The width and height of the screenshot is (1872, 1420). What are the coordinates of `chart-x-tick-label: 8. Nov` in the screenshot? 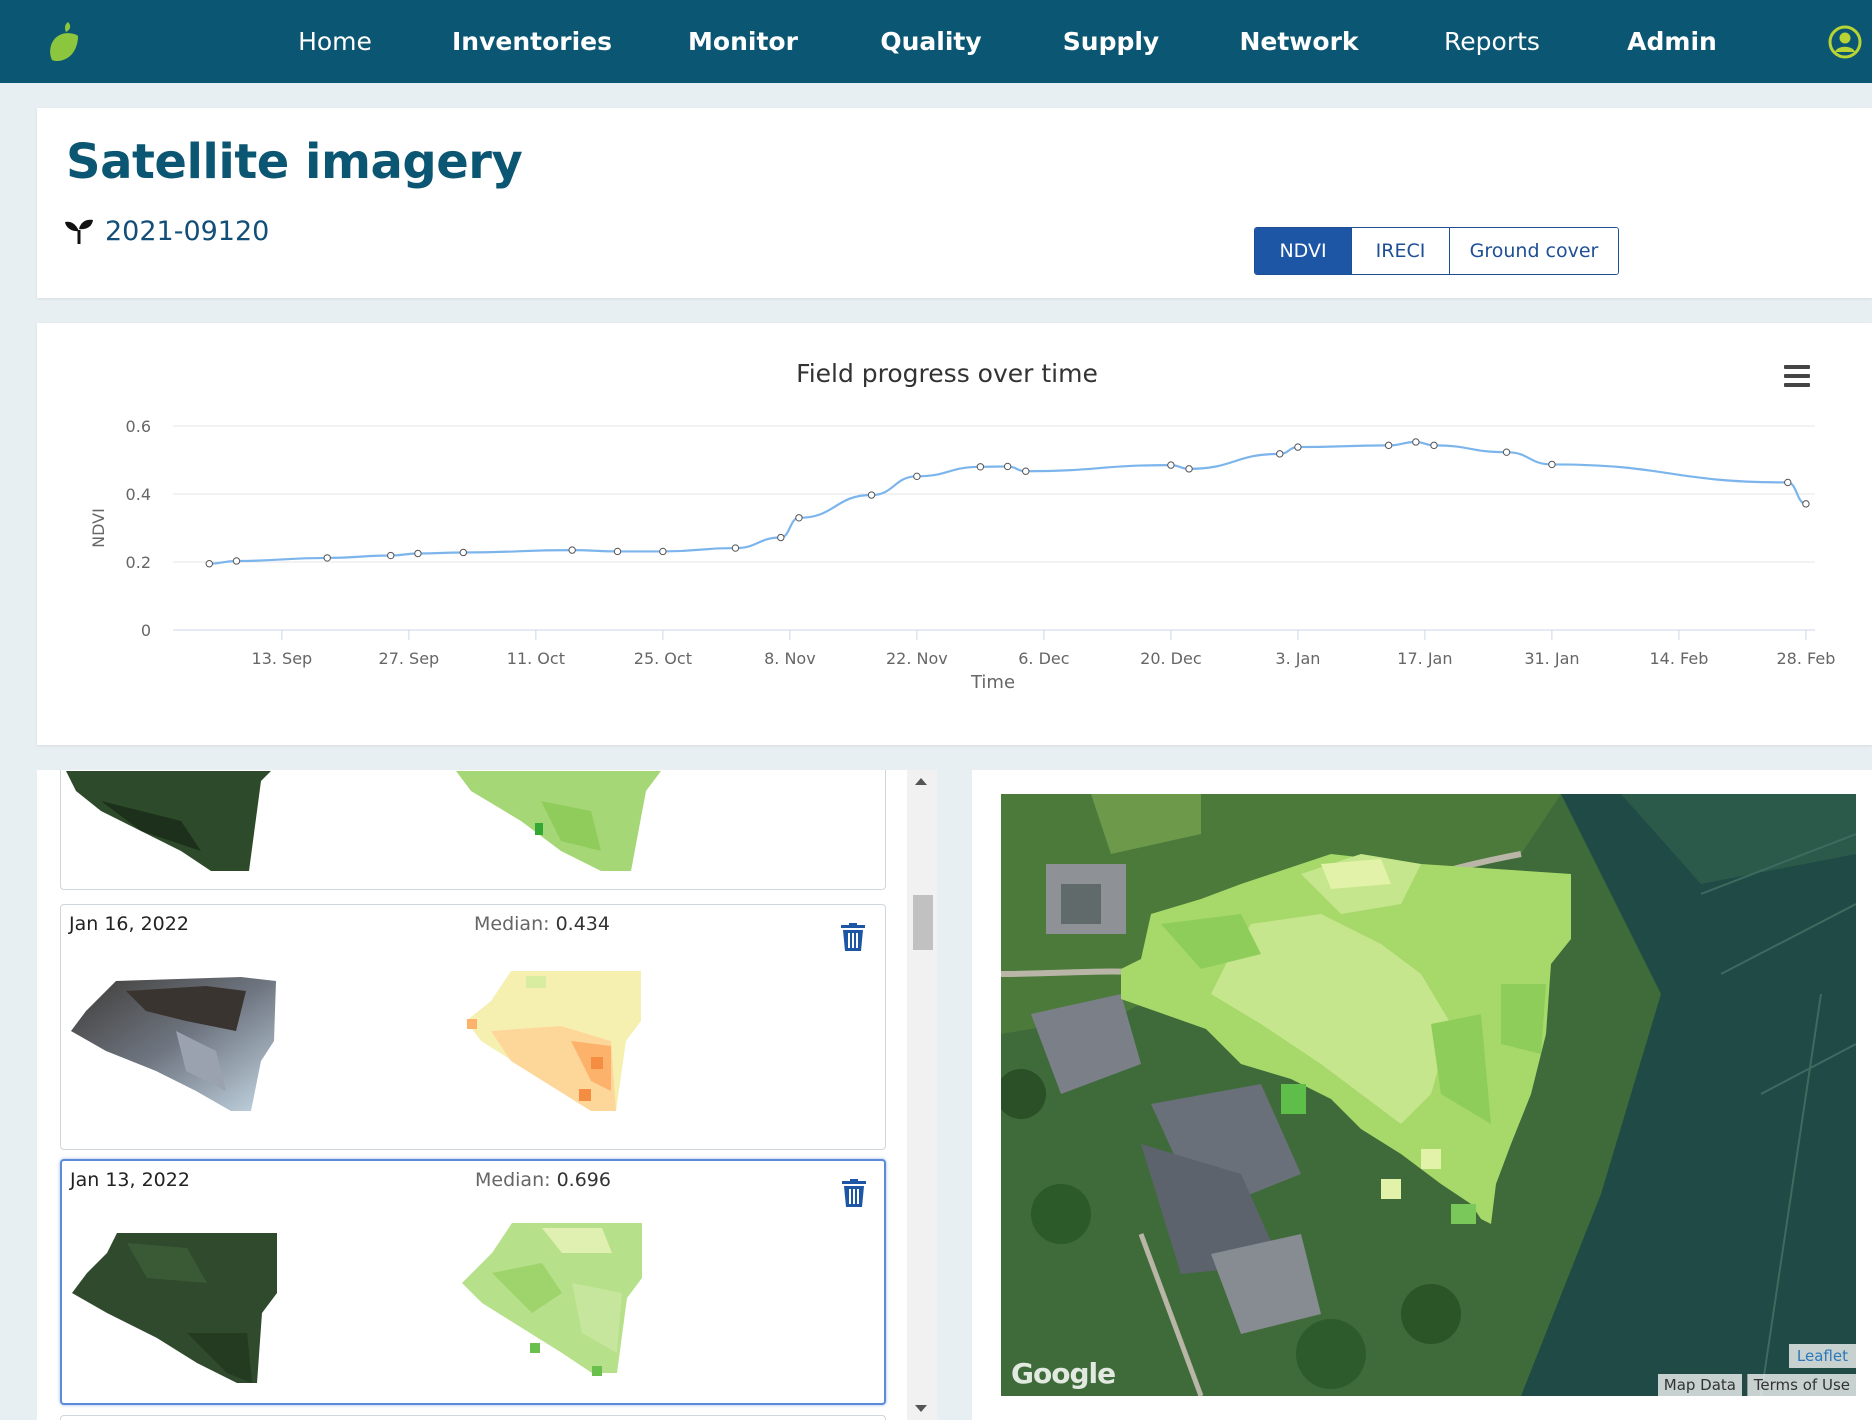 It's located at (790, 658).